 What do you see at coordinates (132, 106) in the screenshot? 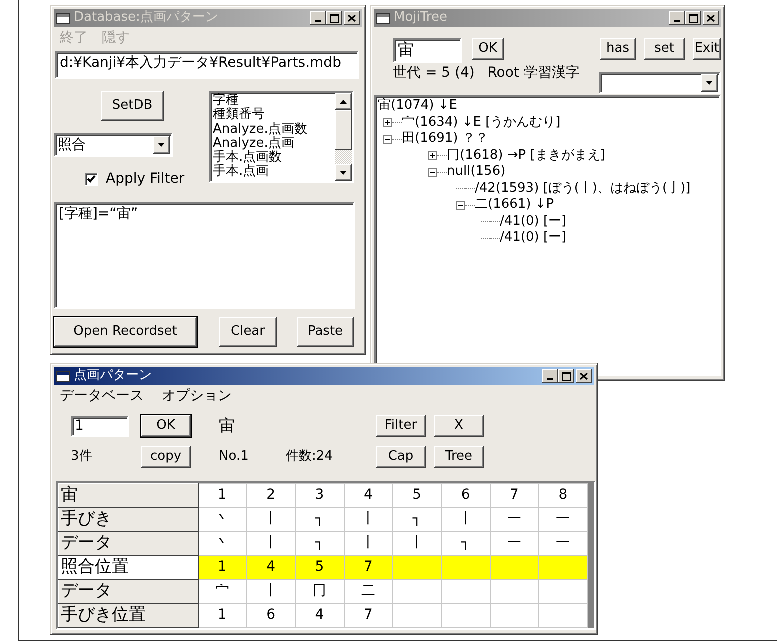
I see `setdb-button: SetDB` at bounding box center [132, 106].